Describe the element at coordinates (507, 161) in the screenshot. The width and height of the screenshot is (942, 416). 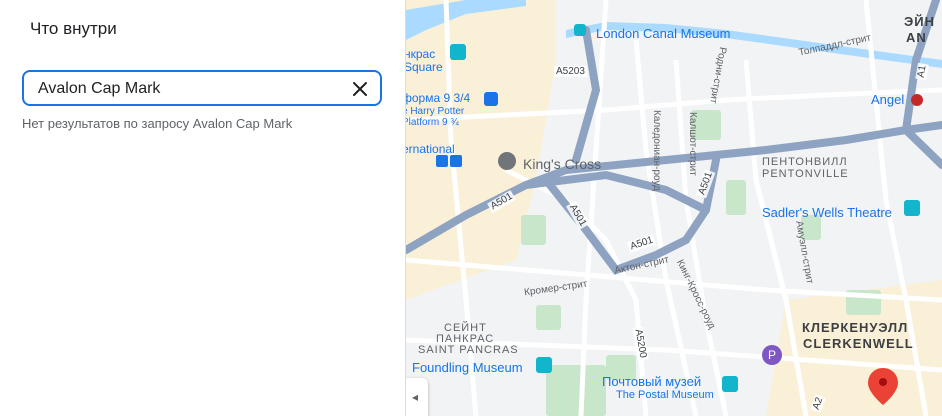
I see `station-icon` at that location.